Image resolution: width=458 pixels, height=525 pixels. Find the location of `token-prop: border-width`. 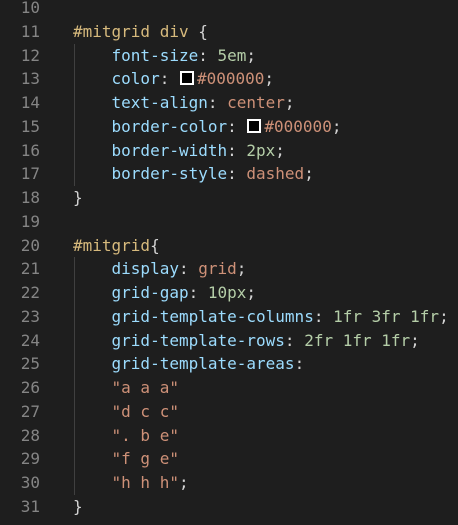

token-prop: border-width is located at coordinates (169, 150).